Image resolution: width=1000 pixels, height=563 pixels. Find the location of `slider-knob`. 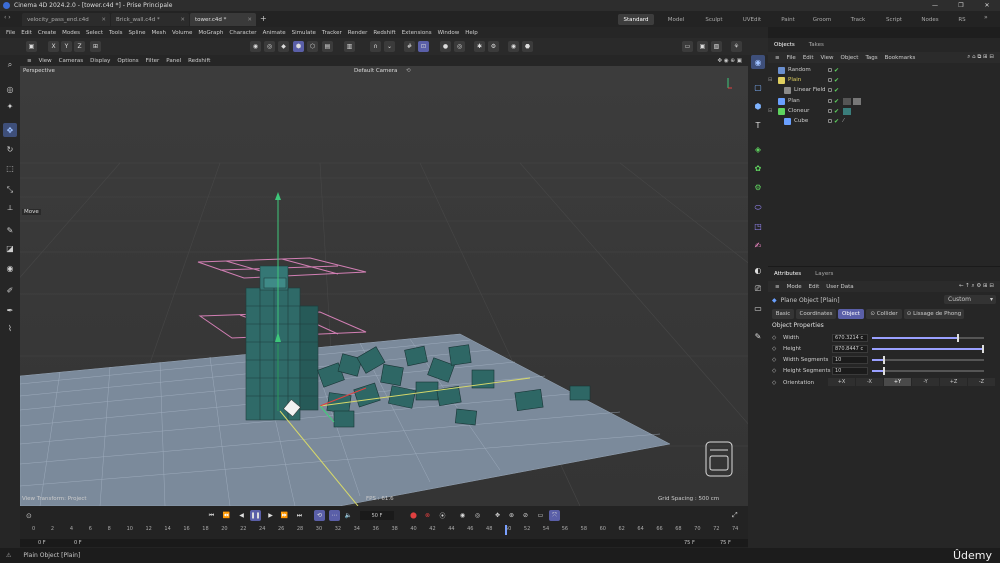

slider-knob is located at coordinates (884, 371).